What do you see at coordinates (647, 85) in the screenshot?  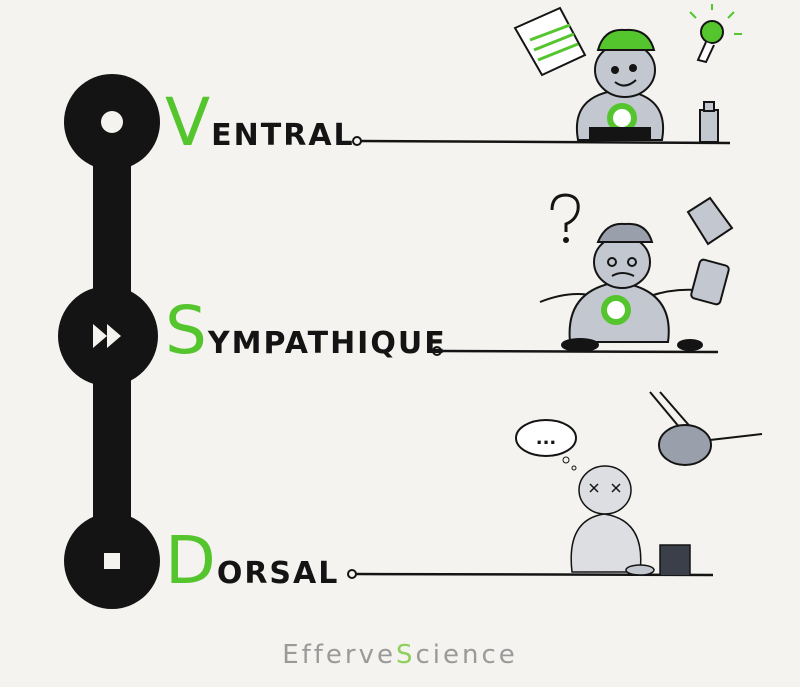 I see `calm-figure-drawing` at bounding box center [647, 85].